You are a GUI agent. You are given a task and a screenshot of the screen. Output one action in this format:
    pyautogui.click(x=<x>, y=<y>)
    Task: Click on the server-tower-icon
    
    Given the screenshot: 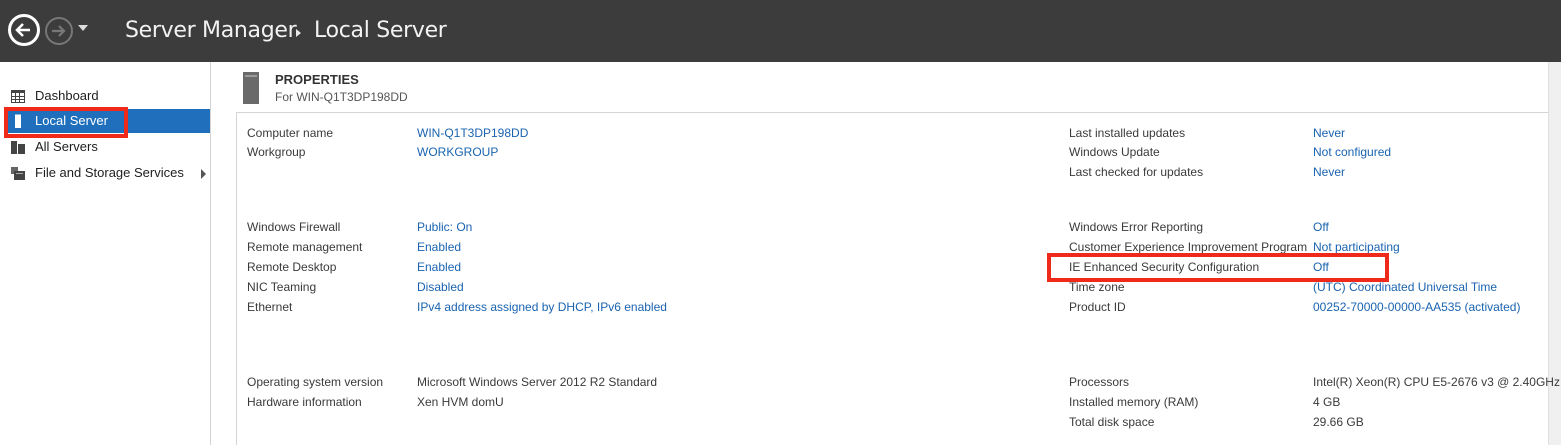 What is the action you would take?
    pyautogui.click(x=251, y=88)
    